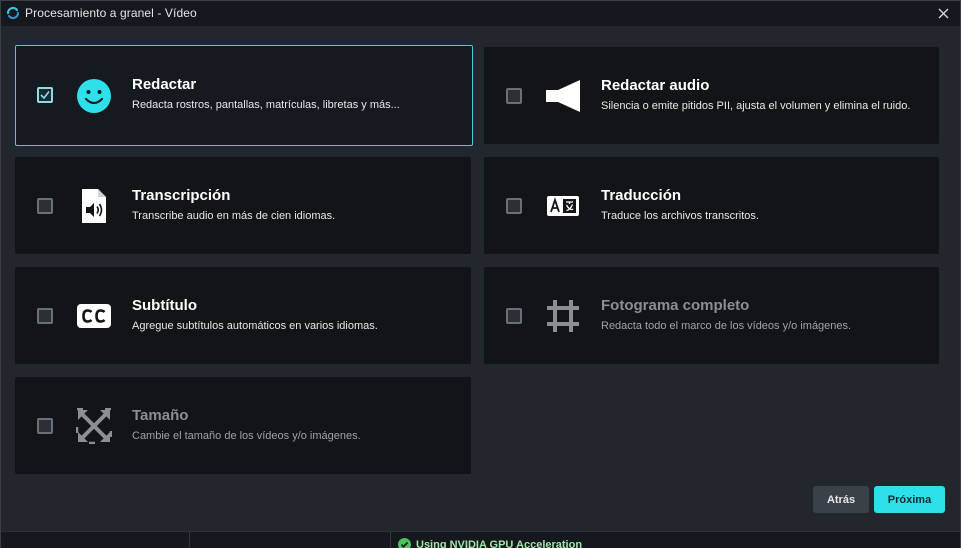 This screenshot has height=548, width=961. What do you see at coordinates (514, 316) in the screenshot?
I see `option-checkbox-full-frame` at bounding box center [514, 316].